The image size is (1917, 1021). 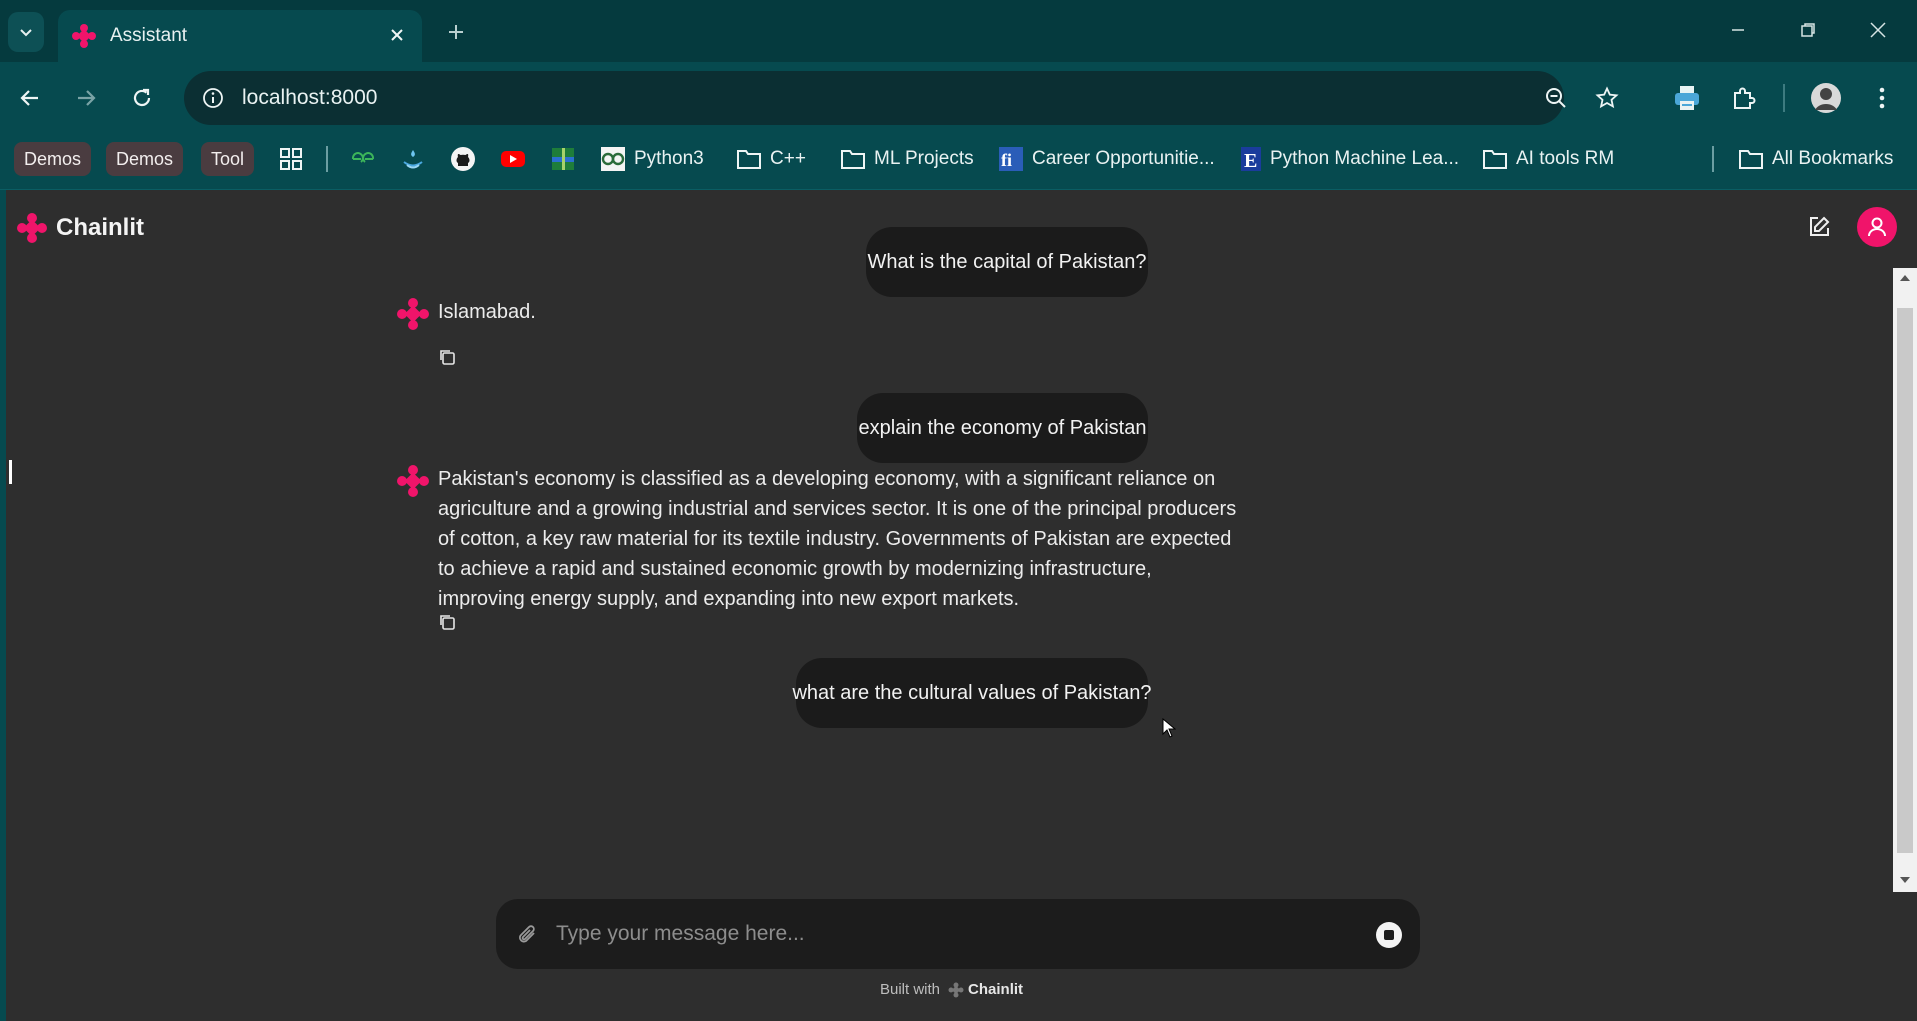 I want to click on arrow-right-icon, so click(x=87, y=98).